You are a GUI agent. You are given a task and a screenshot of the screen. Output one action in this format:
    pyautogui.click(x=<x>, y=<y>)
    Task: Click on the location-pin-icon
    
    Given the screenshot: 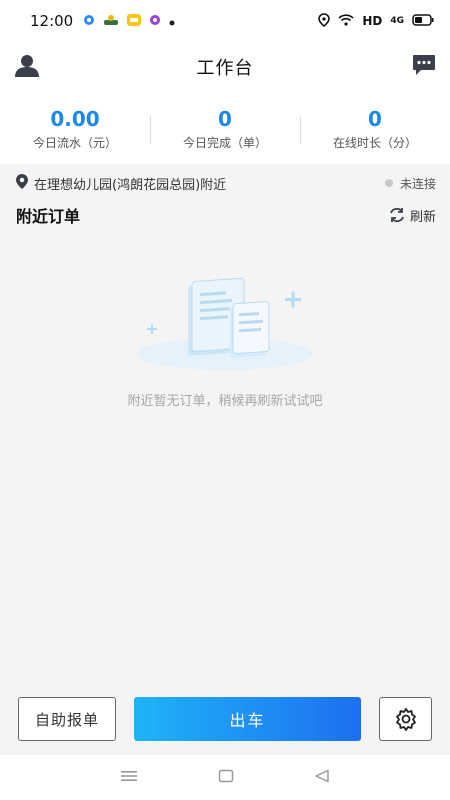 What is the action you would take?
    pyautogui.click(x=22, y=183)
    